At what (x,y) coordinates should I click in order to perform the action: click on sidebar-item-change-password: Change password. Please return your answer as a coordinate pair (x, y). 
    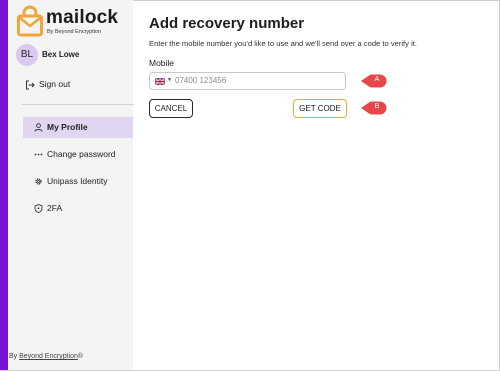
    Looking at the image, I should click on (78, 154).